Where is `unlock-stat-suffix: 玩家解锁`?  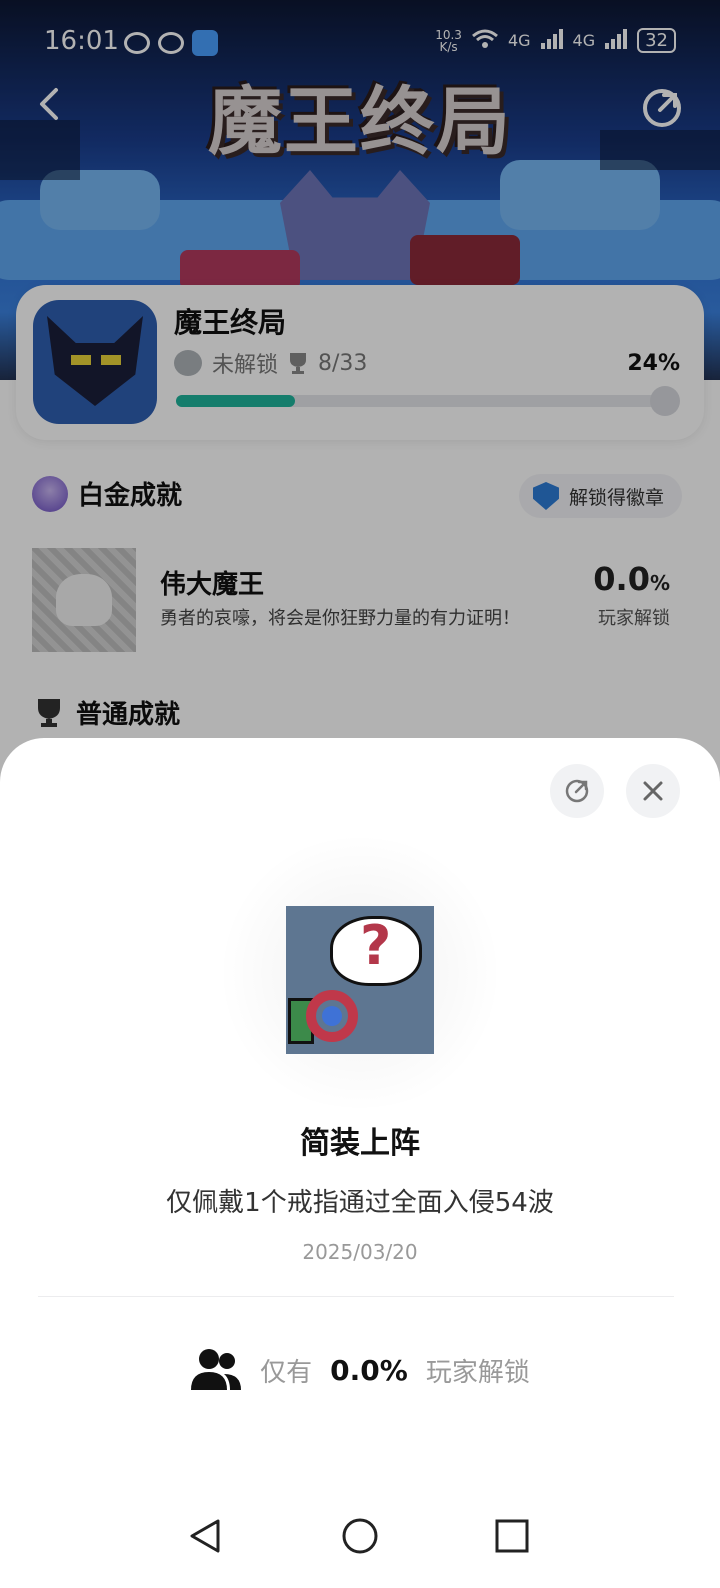 unlock-stat-suffix: 玩家解锁 is located at coordinates (477, 1372).